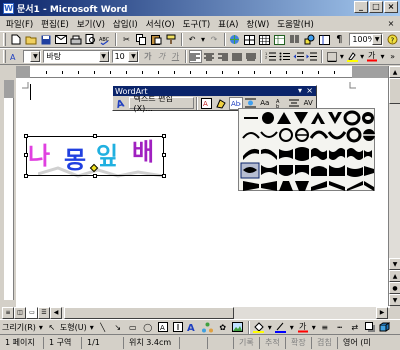  What do you see at coordinates (19, 24) in the screenshot?
I see `menu-file: 파일(F)` at bounding box center [19, 24].